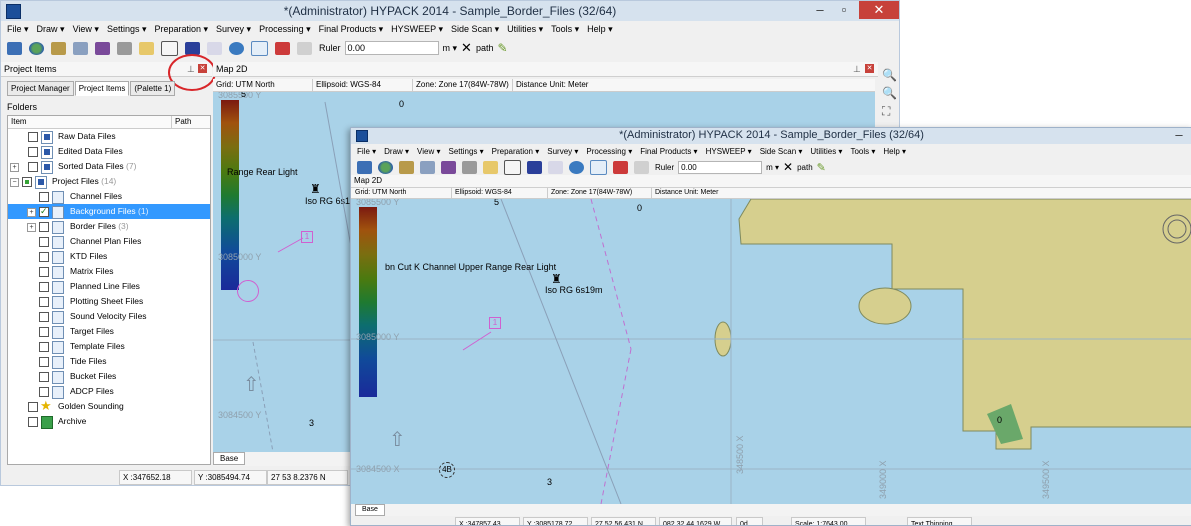 Image resolution: width=1191 pixels, height=526 pixels. Describe the element at coordinates (109, 211) in the screenshot. I see `tree-item-background: + ✓ Background Files (1)` at that location.